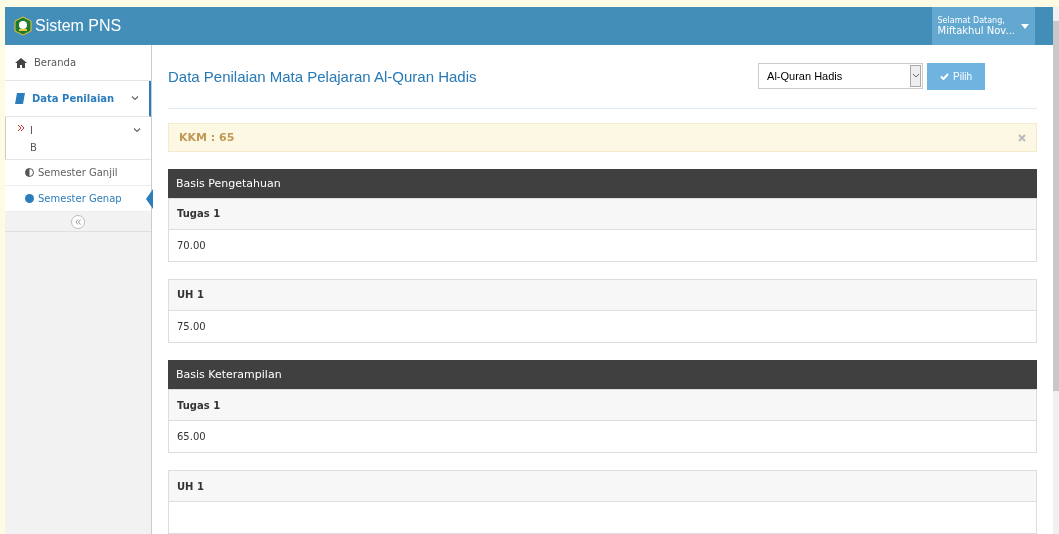 Image resolution: width=1059 pixels, height=534 pixels. Describe the element at coordinates (21, 128) in the screenshot. I see `double-chevron-icon` at that location.